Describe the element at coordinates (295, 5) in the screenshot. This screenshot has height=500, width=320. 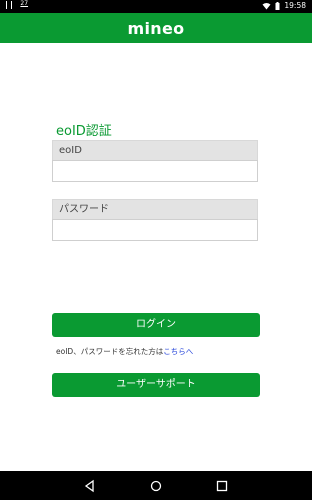
I see `clock: 19:58` at that location.